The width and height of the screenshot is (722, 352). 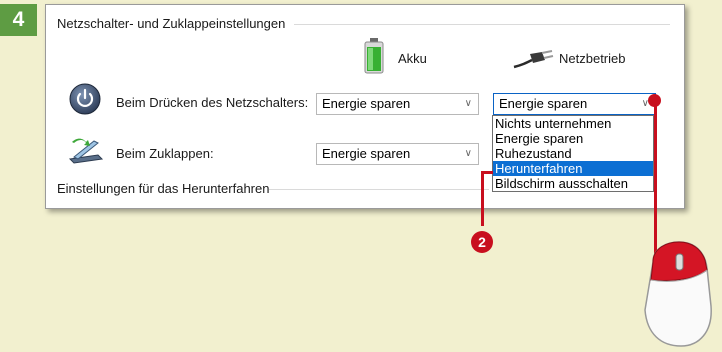 What do you see at coordinates (18, 20) in the screenshot?
I see `step-badge: 4` at bounding box center [18, 20].